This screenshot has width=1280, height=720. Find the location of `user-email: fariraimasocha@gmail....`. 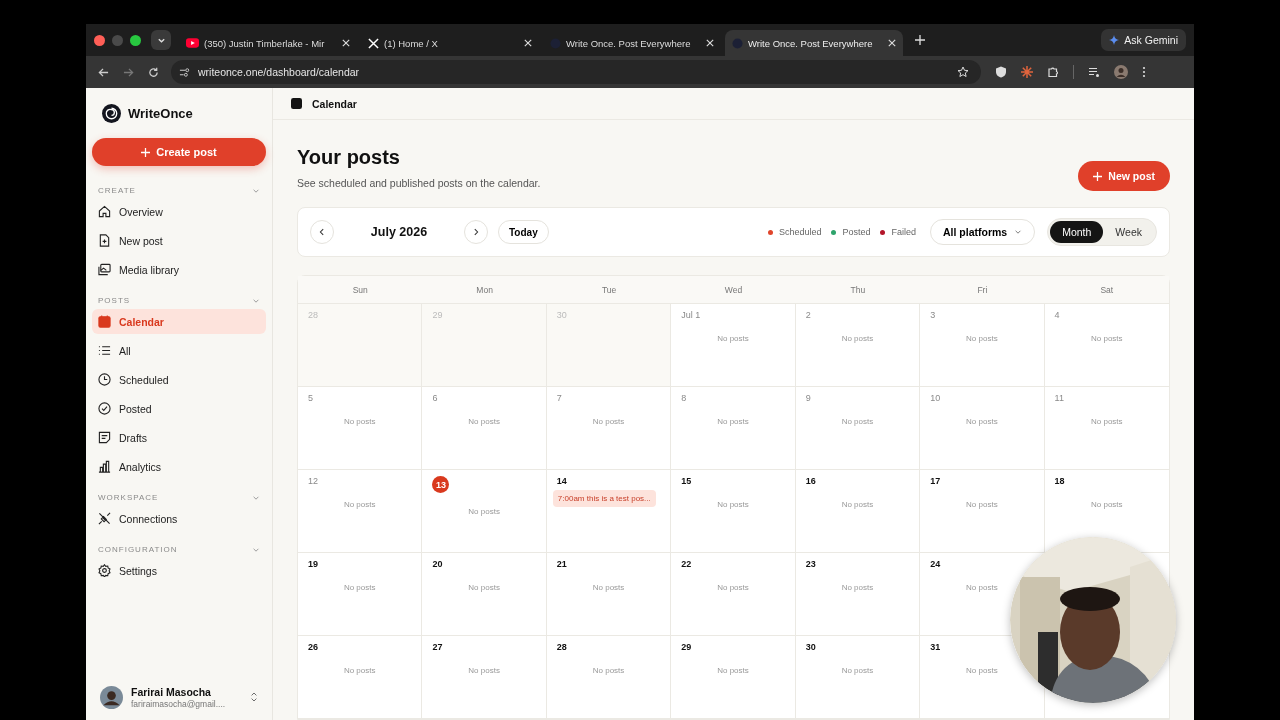

user-email: fariraimasocha@gmail.... is located at coordinates (179, 703).